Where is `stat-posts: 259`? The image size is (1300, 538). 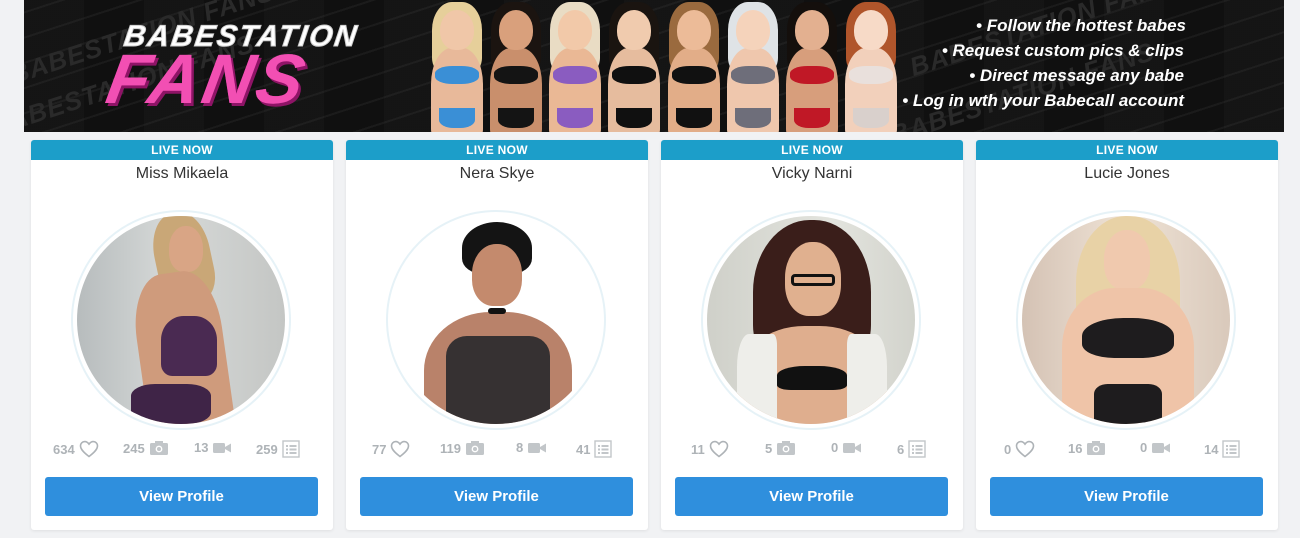
stat-posts: 259 is located at coordinates (278, 449).